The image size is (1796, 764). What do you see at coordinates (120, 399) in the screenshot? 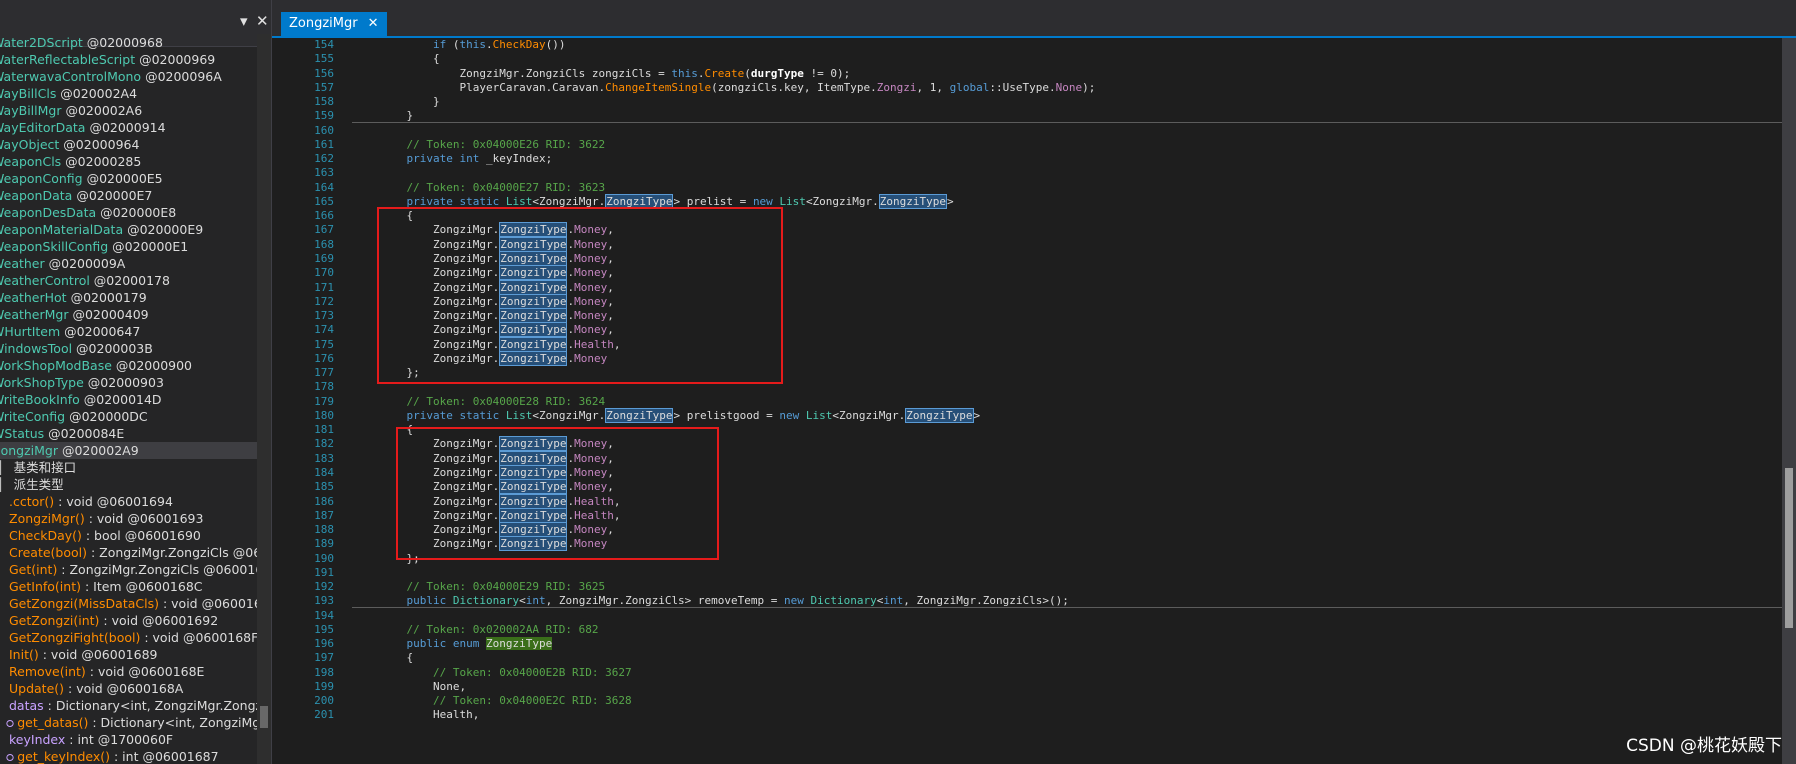
I see `tree-item-token: @0200014D` at bounding box center [120, 399].